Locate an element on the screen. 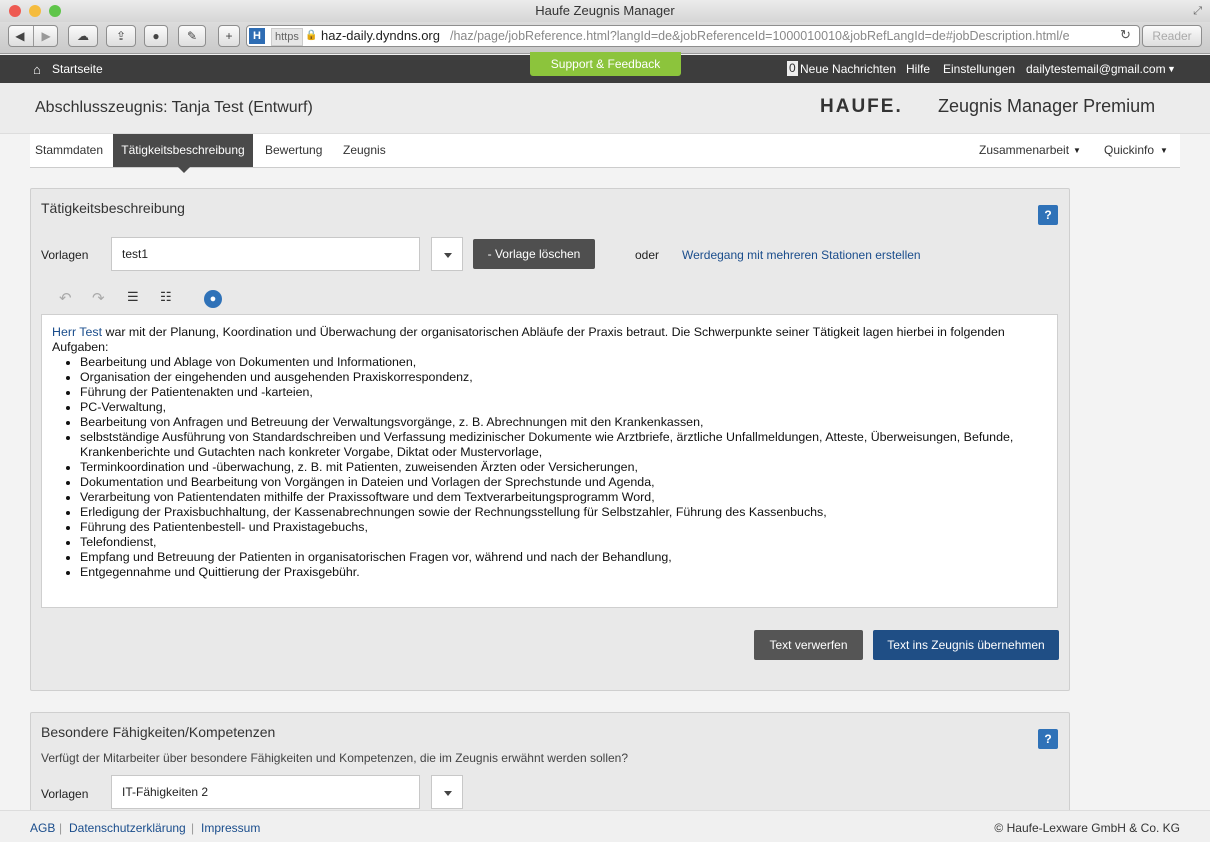  undo-icon: ↶ is located at coordinates (65, 298).